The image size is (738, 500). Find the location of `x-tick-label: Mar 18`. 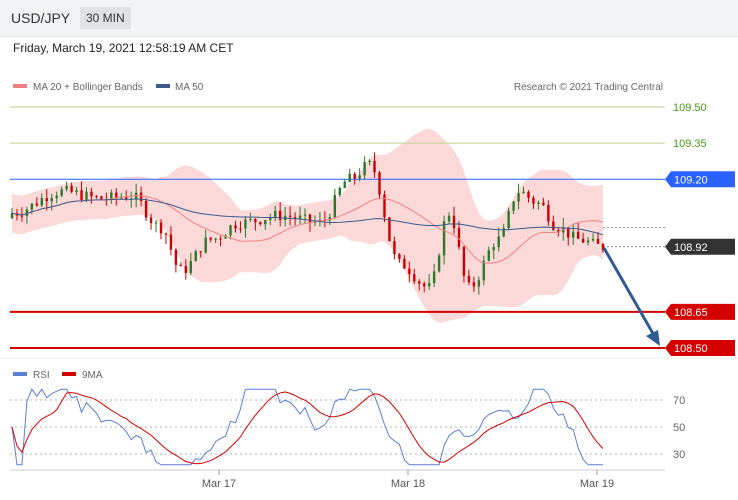

x-tick-label: Mar 18 is located at coordinates (408, 484).